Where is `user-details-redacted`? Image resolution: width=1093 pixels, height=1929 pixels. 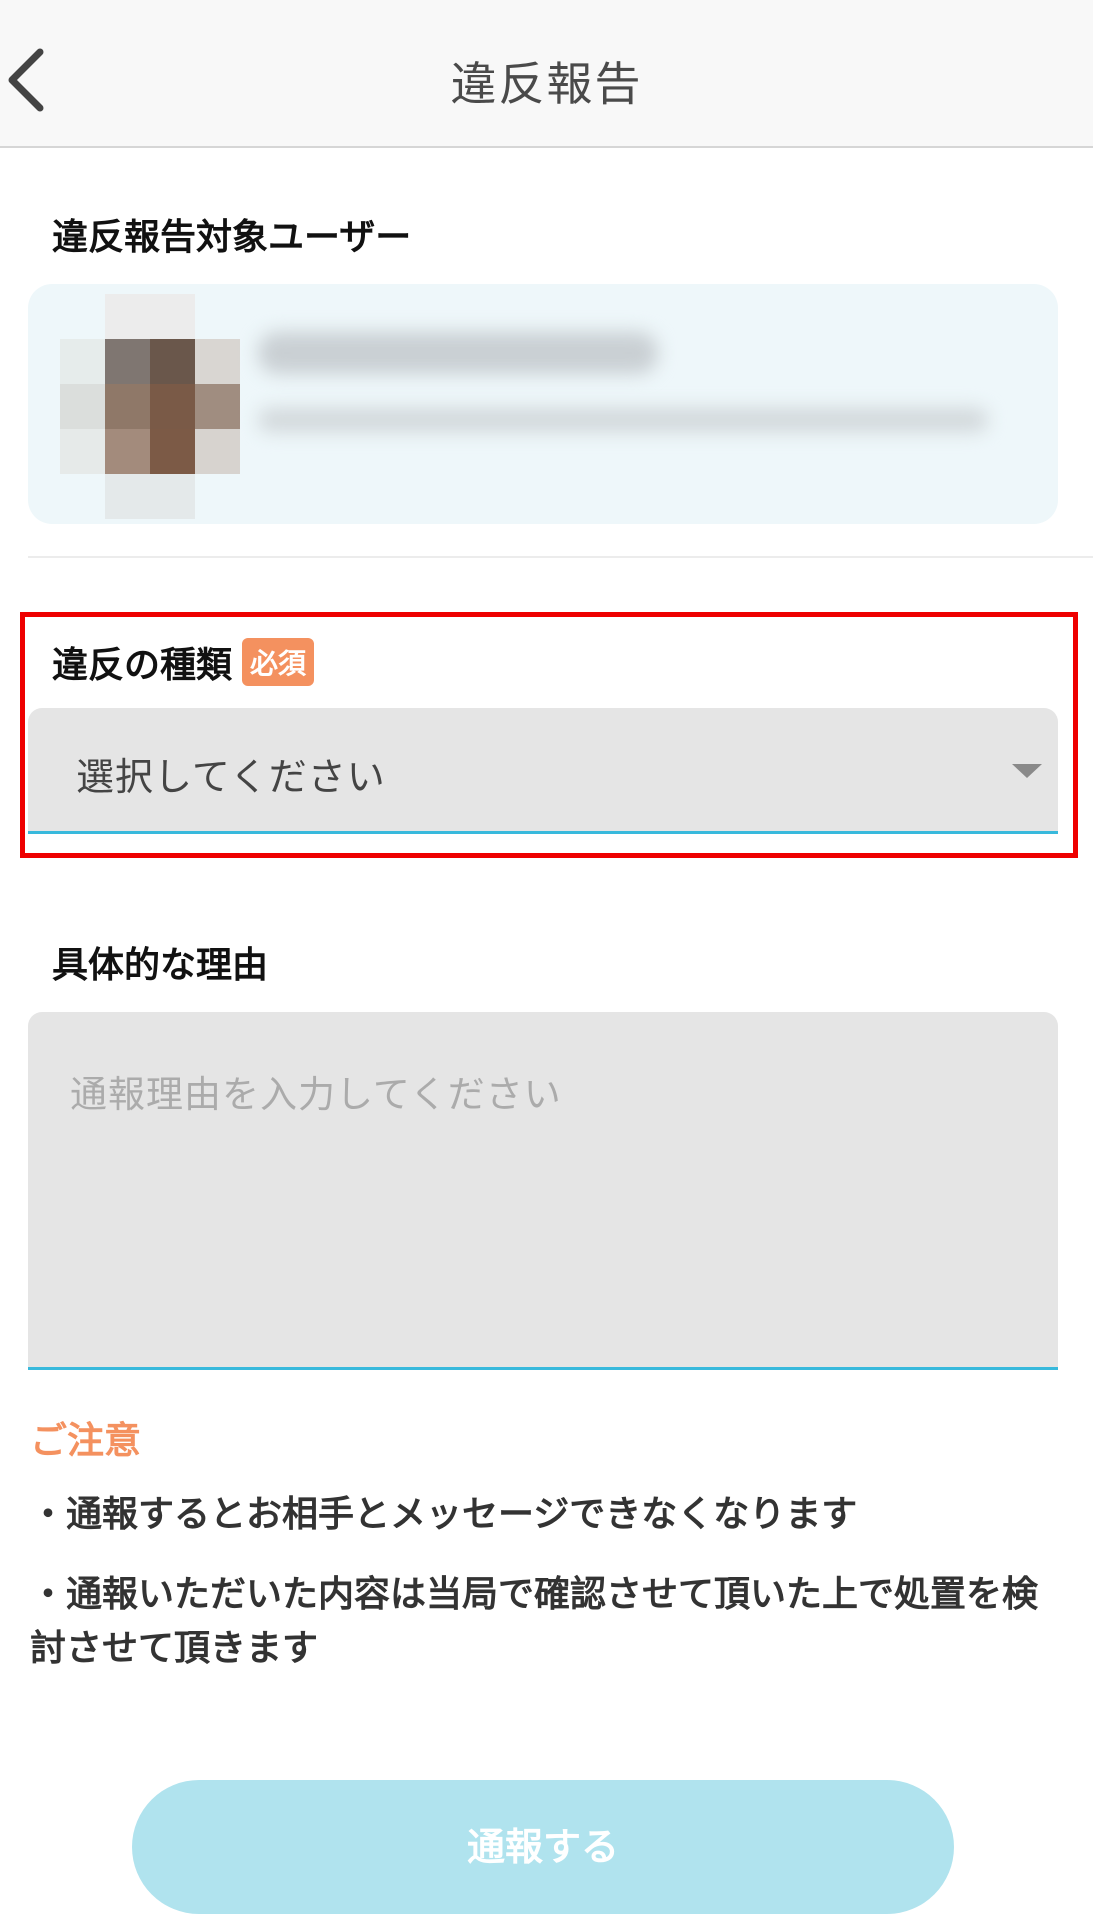 user-details-redacted is located at coordinates (623, 420).